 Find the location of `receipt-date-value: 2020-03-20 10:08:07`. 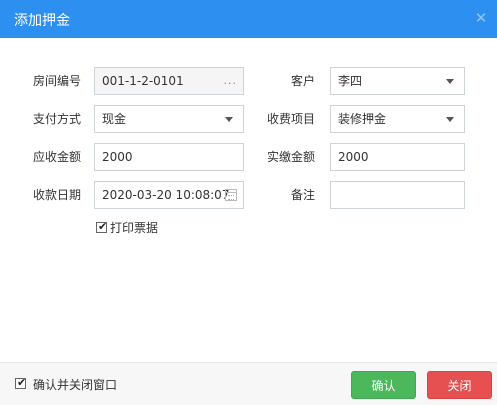

receipt-date-value: 2020-03-20 10:08:07 is located at coordinates (166, 195).